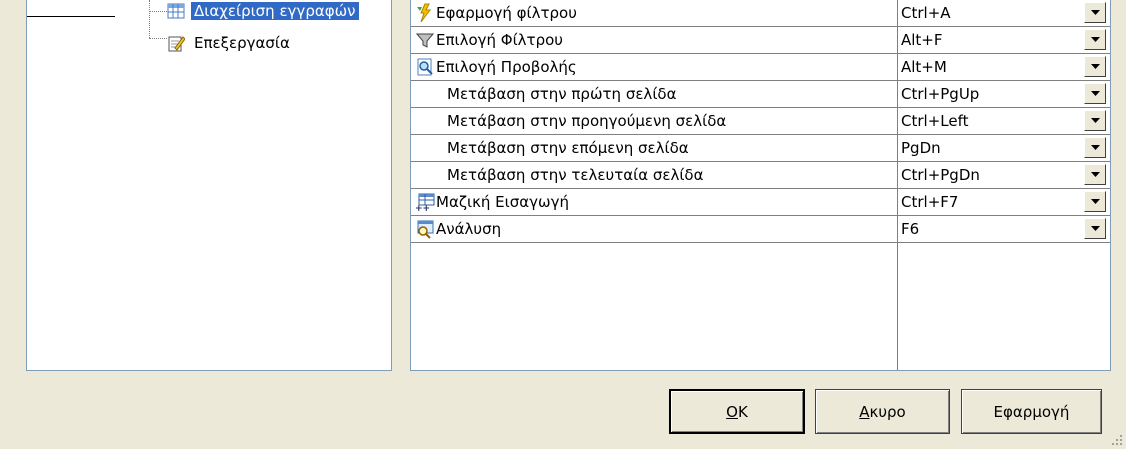 This screenshot has width=1126, height=449. What do you see at coordinates (587, 121) in the screenshot?
I see `shortcut-name: Μετάβαση στην προηγούμενη σελίδα` at bounding box center [587, 121].